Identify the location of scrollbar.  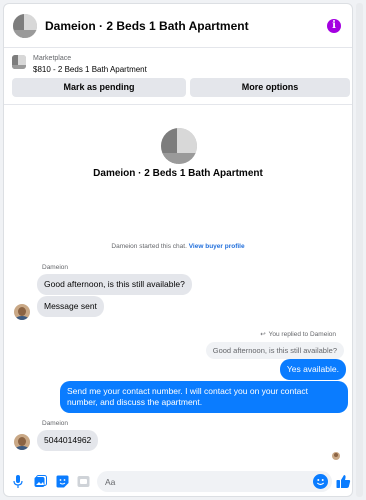
(359, 250).